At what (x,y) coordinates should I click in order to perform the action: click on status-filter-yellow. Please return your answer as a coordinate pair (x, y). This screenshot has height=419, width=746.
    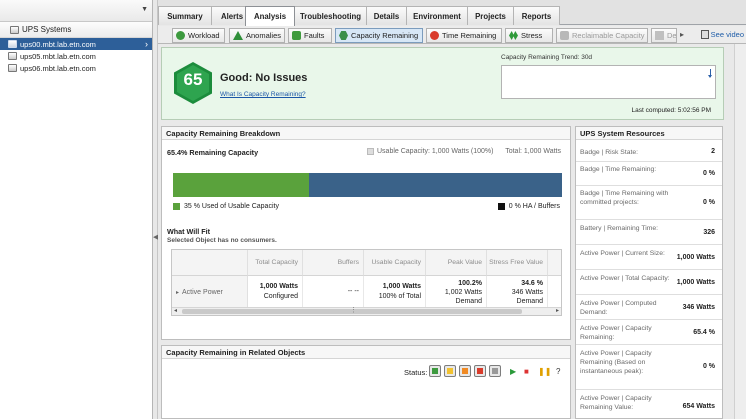
    Looking at the image, I should click on (450, 371).